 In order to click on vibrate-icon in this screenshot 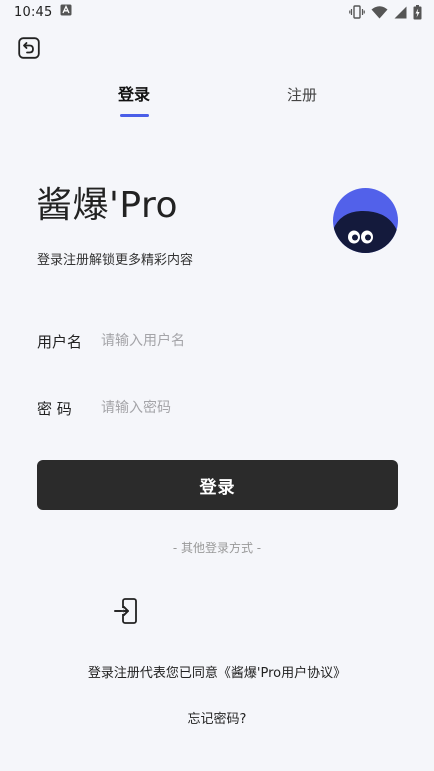, I will do `click(357, 12)`.